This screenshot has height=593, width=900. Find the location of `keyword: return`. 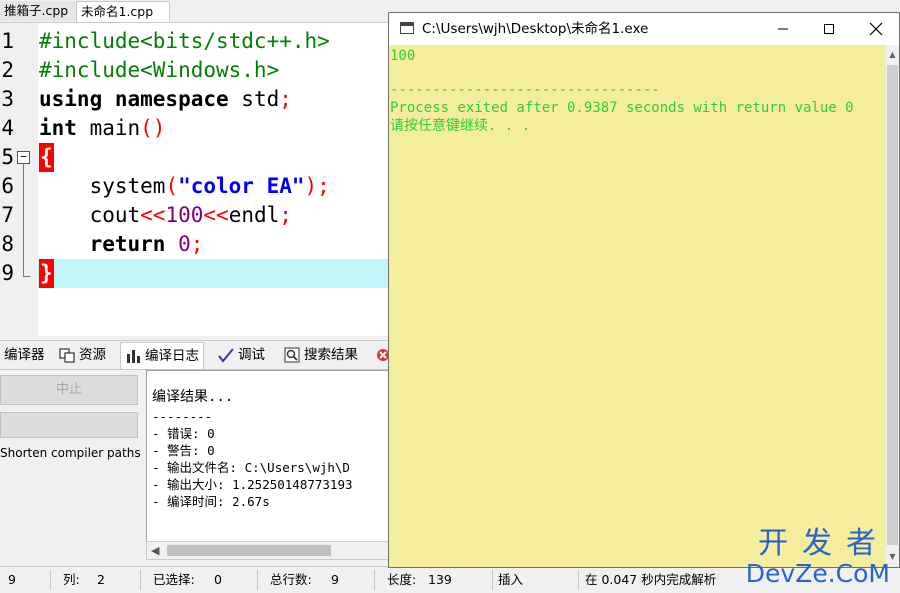

keyword: return is located at coordinates (102, 244).